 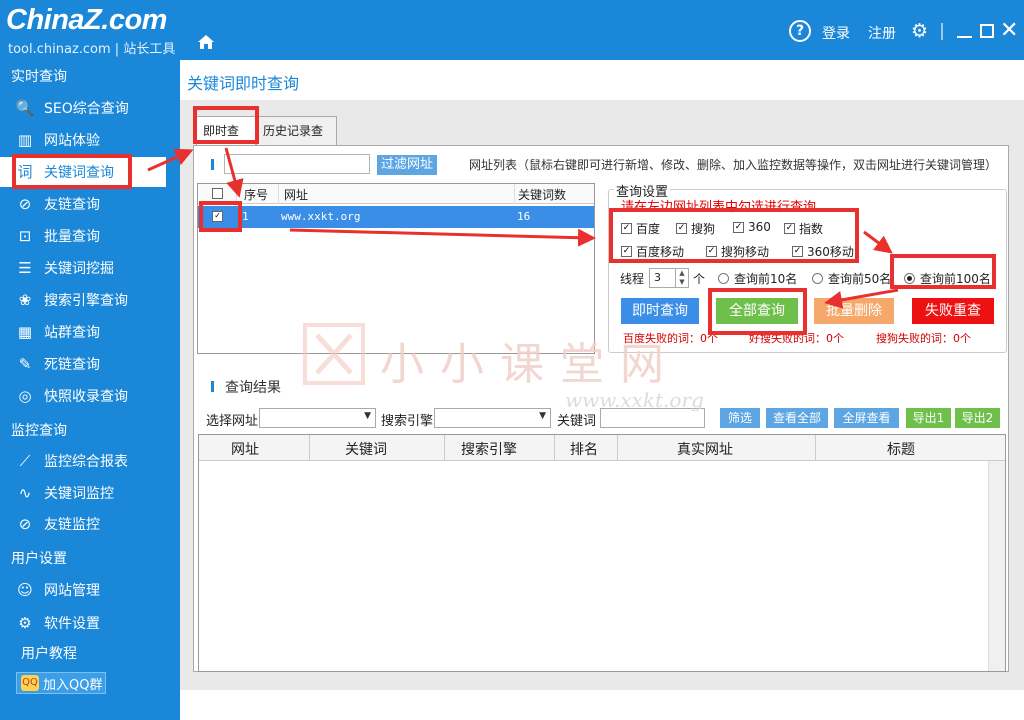 What do you see at coordinates (25, 590) in the screenshot?
I see `user-gear-icon: ☺` at bounding box center [25, 590].